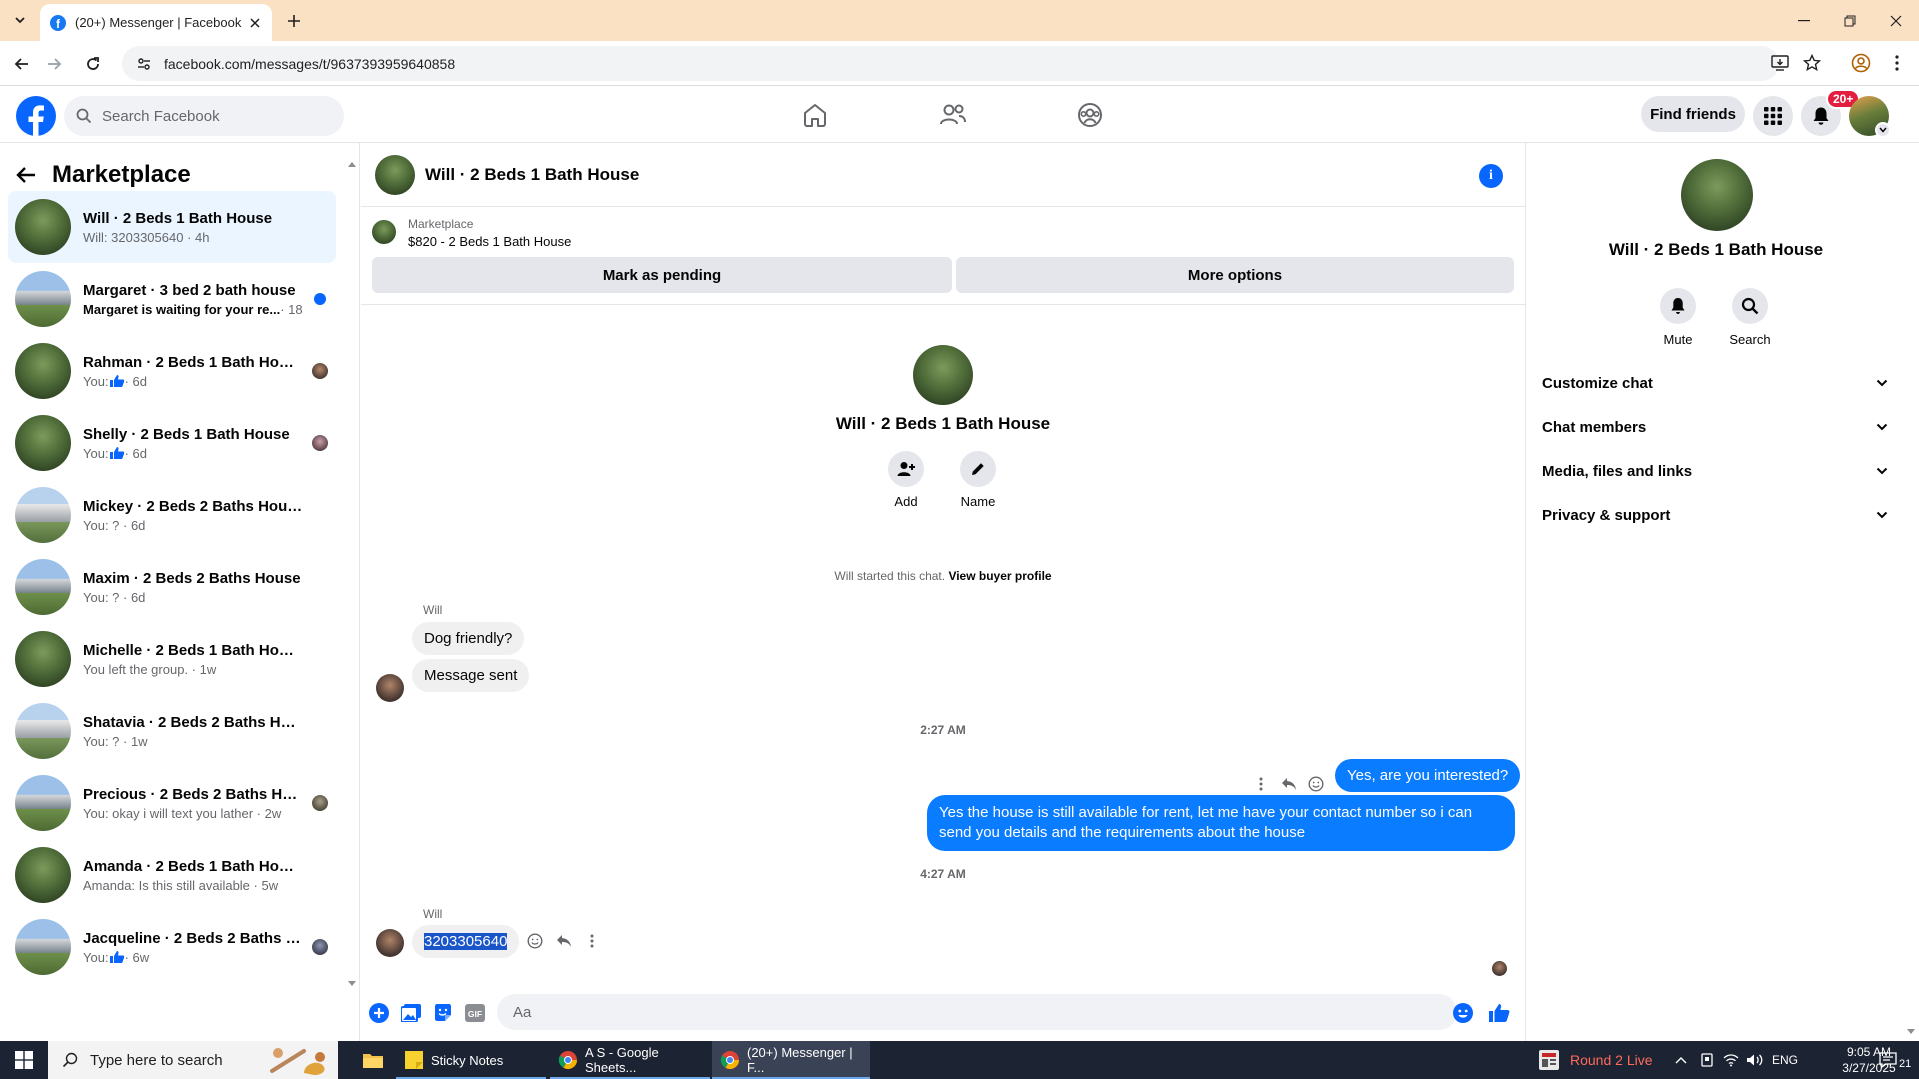 The image size is (1919, 1079). Describe the element at coordinates (815, 115) in the screenshot. I see `home-icon` at that location.